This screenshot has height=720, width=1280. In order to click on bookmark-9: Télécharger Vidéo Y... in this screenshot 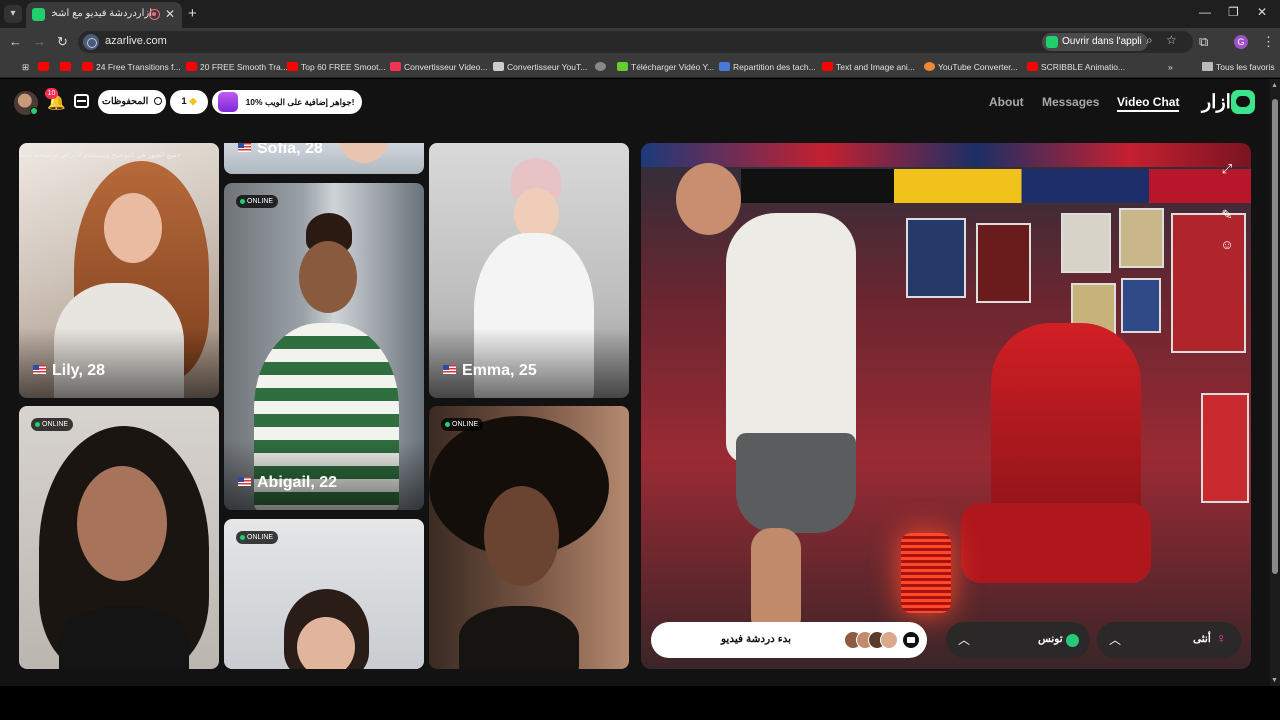, I will do `click(665, 67)`.